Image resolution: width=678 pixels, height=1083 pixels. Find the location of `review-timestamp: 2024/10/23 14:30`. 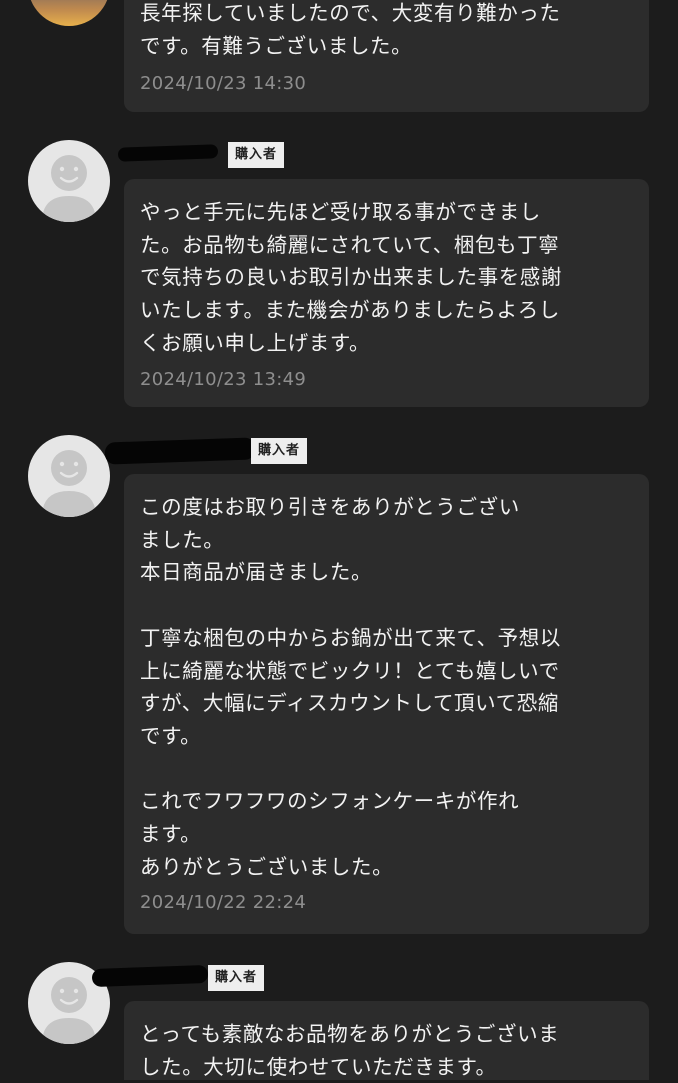

review-timestamp: 2024/10/23 14:30 is located at coordinates (223, 84).